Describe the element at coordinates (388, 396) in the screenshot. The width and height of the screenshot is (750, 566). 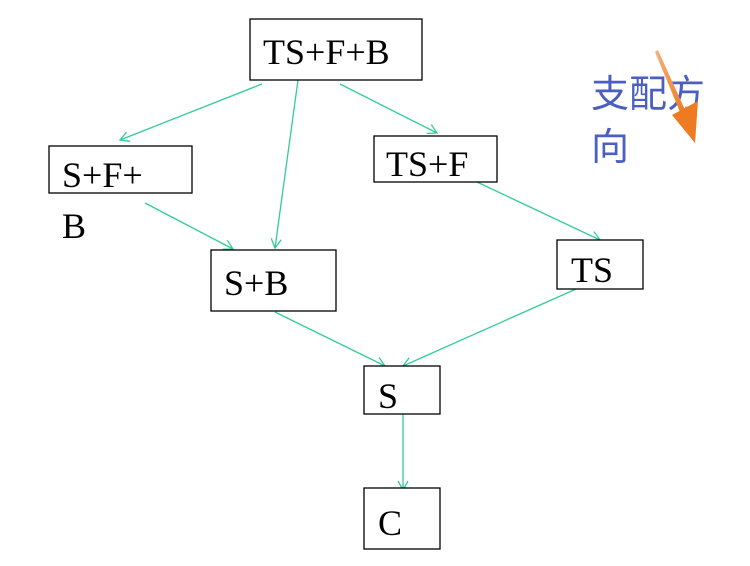
I see `node-s-label: S` at that location.